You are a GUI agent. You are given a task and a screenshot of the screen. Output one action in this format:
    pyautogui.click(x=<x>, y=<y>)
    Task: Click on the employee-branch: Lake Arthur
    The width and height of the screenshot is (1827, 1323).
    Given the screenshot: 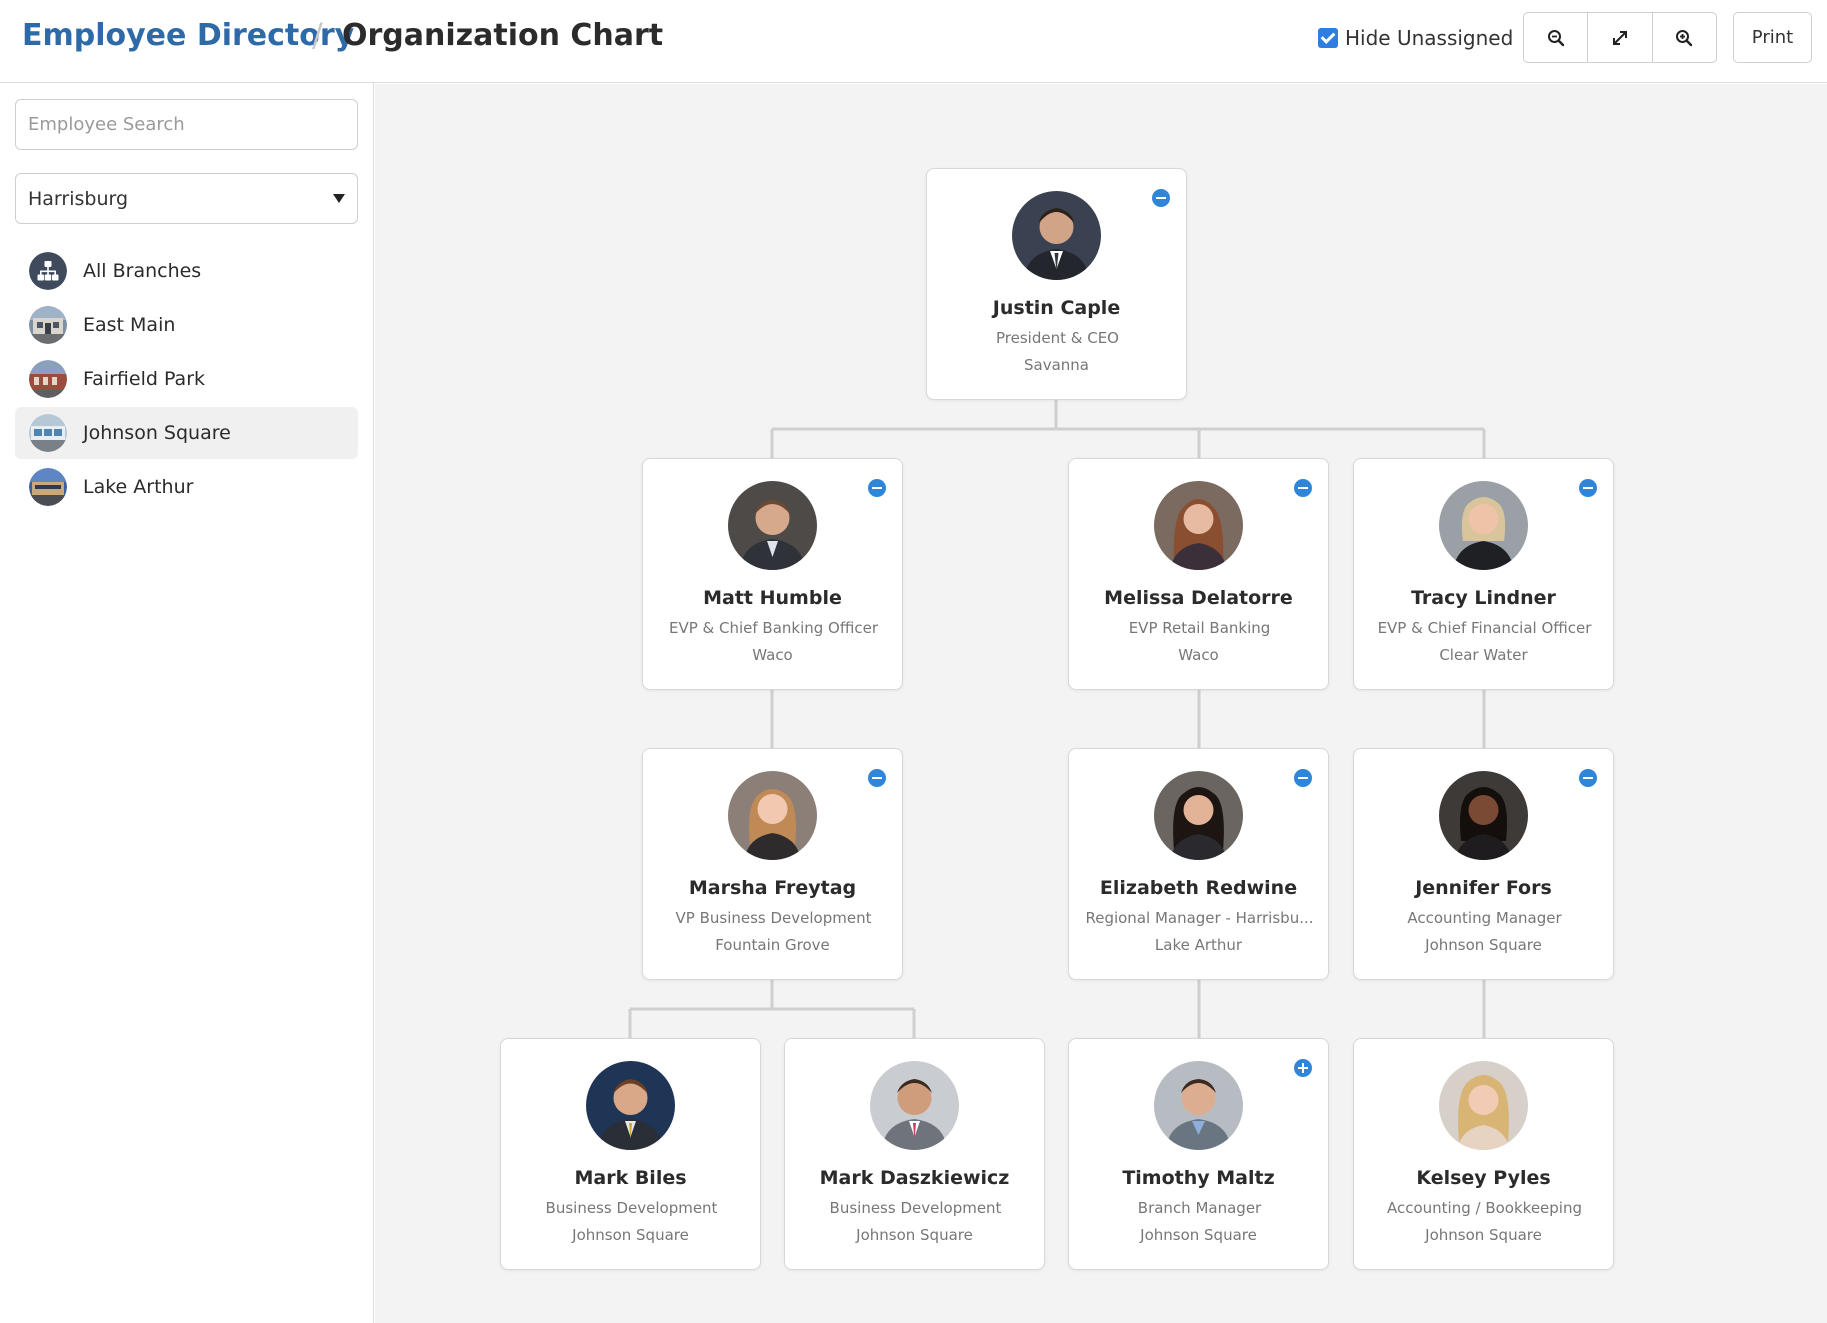 What is the action you would take?
    pyautogui.click(x=1198, y=945)
    